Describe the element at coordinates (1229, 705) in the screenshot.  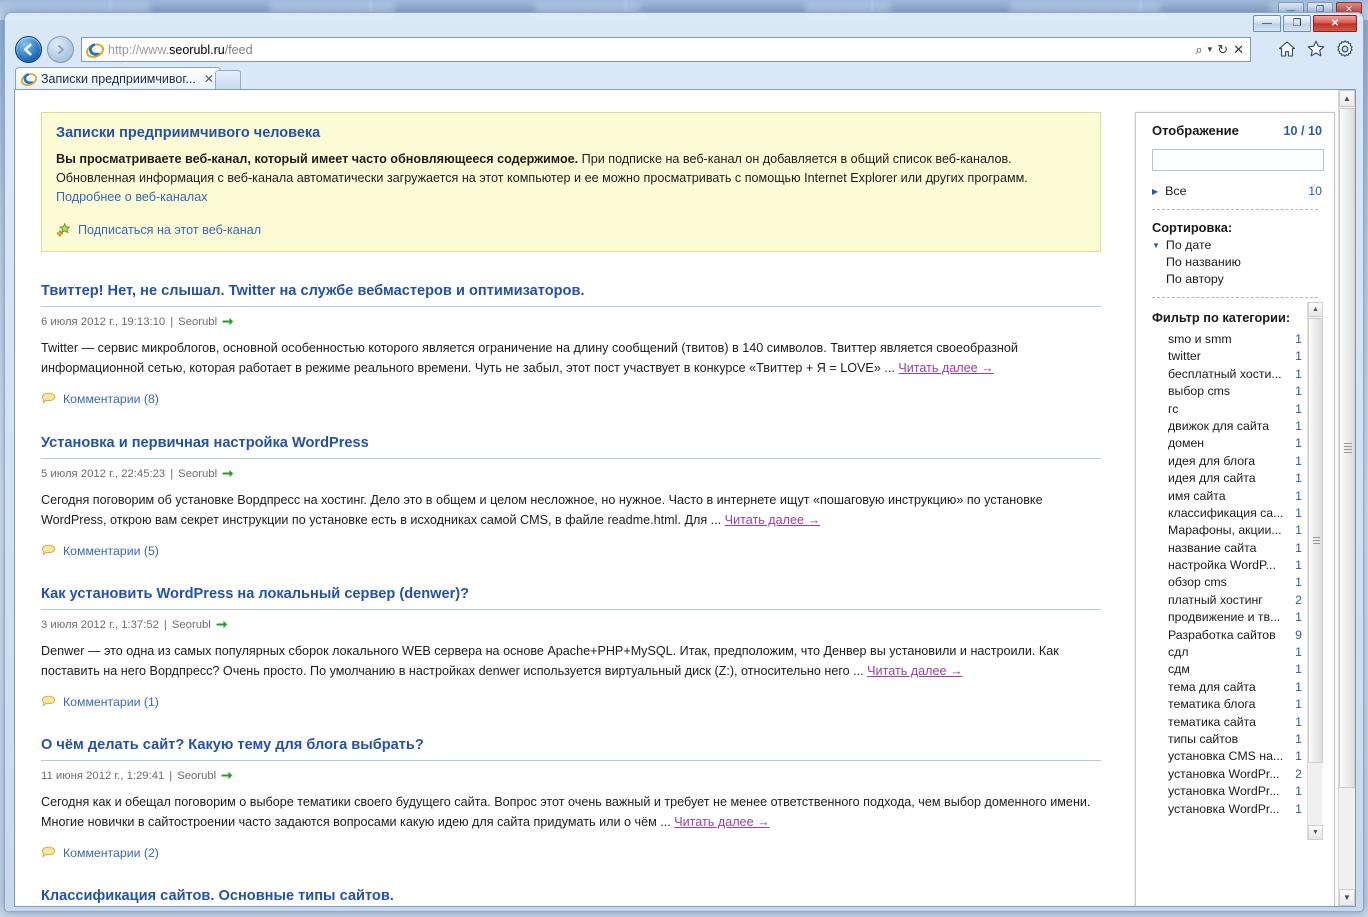
I see `category-row: тематика блога 1` at that location.